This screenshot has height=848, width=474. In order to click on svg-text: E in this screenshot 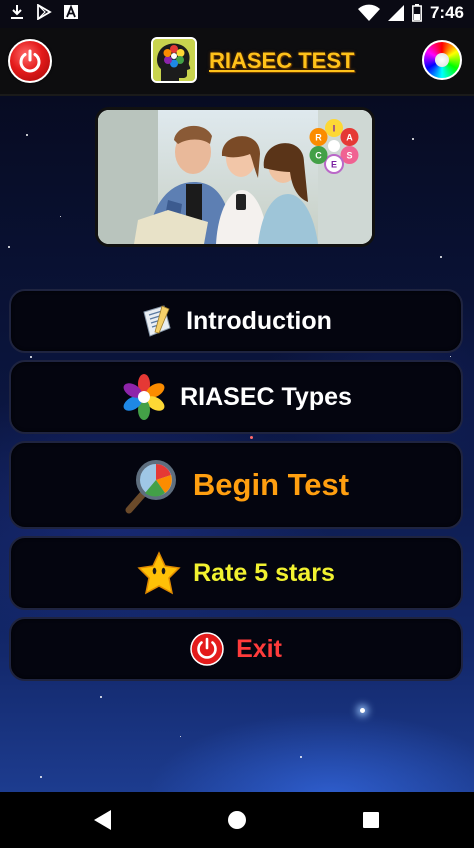, I will do `click(334, 165)`.